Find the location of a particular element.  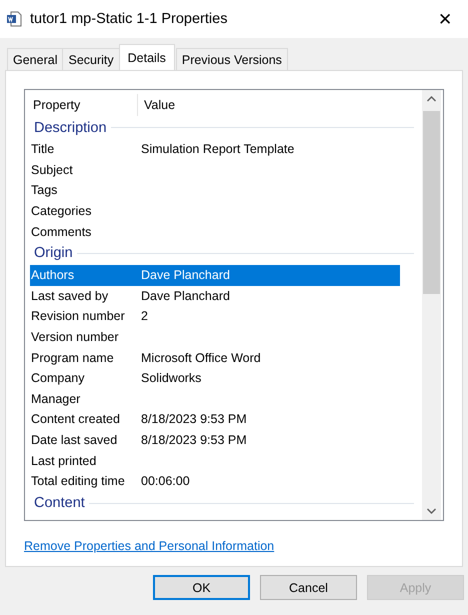

property-row: Version number is located at coordinates (215, 337).